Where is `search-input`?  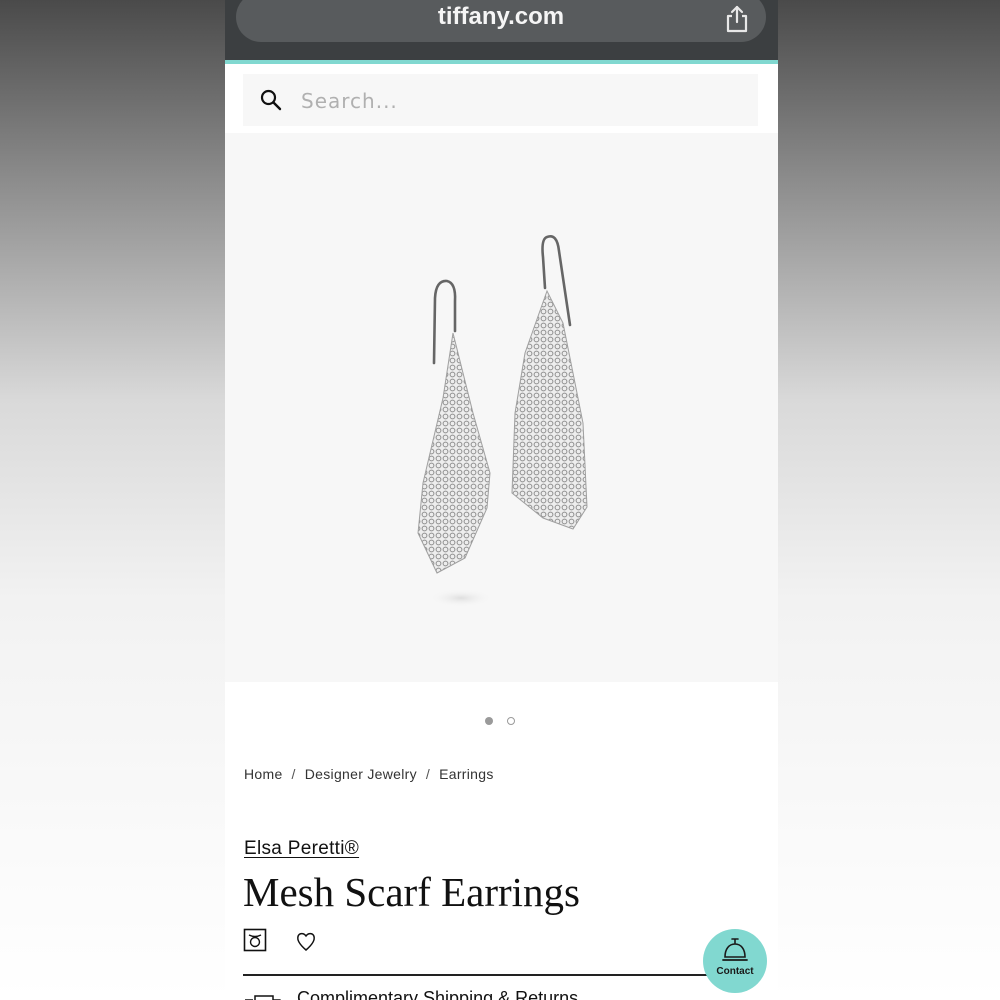
search-input is located at coordinates (521, 101).